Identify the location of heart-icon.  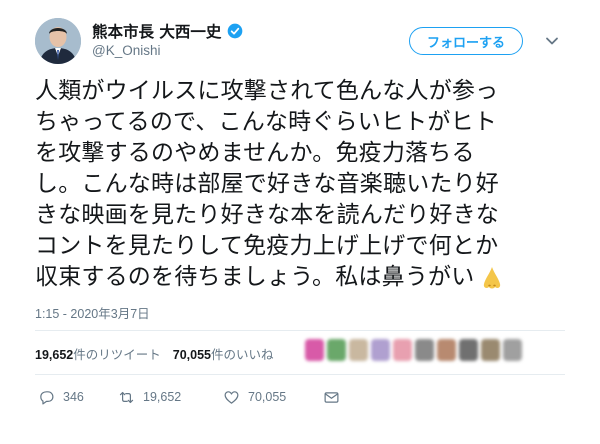
(231, 397).